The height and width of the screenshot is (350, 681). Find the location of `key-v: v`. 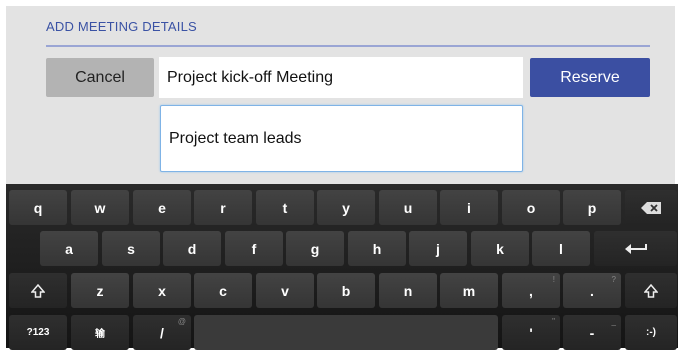

key-v: v is located at coordinates (285, 290).